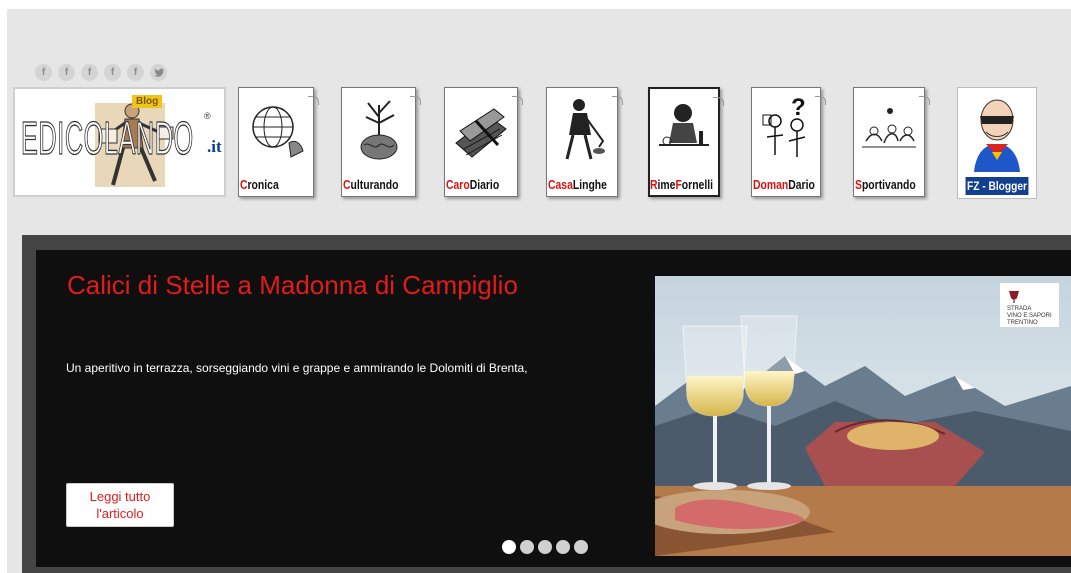 Image resolution: width=1071 pixels, height=573 pixels. I want to click on category-culturando: Culturando, so click(381, 142).